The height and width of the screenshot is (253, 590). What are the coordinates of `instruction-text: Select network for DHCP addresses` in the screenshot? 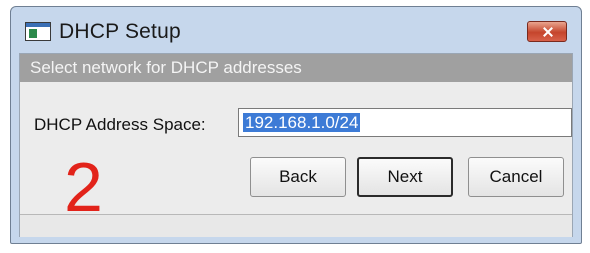 It's located at (166, 67).